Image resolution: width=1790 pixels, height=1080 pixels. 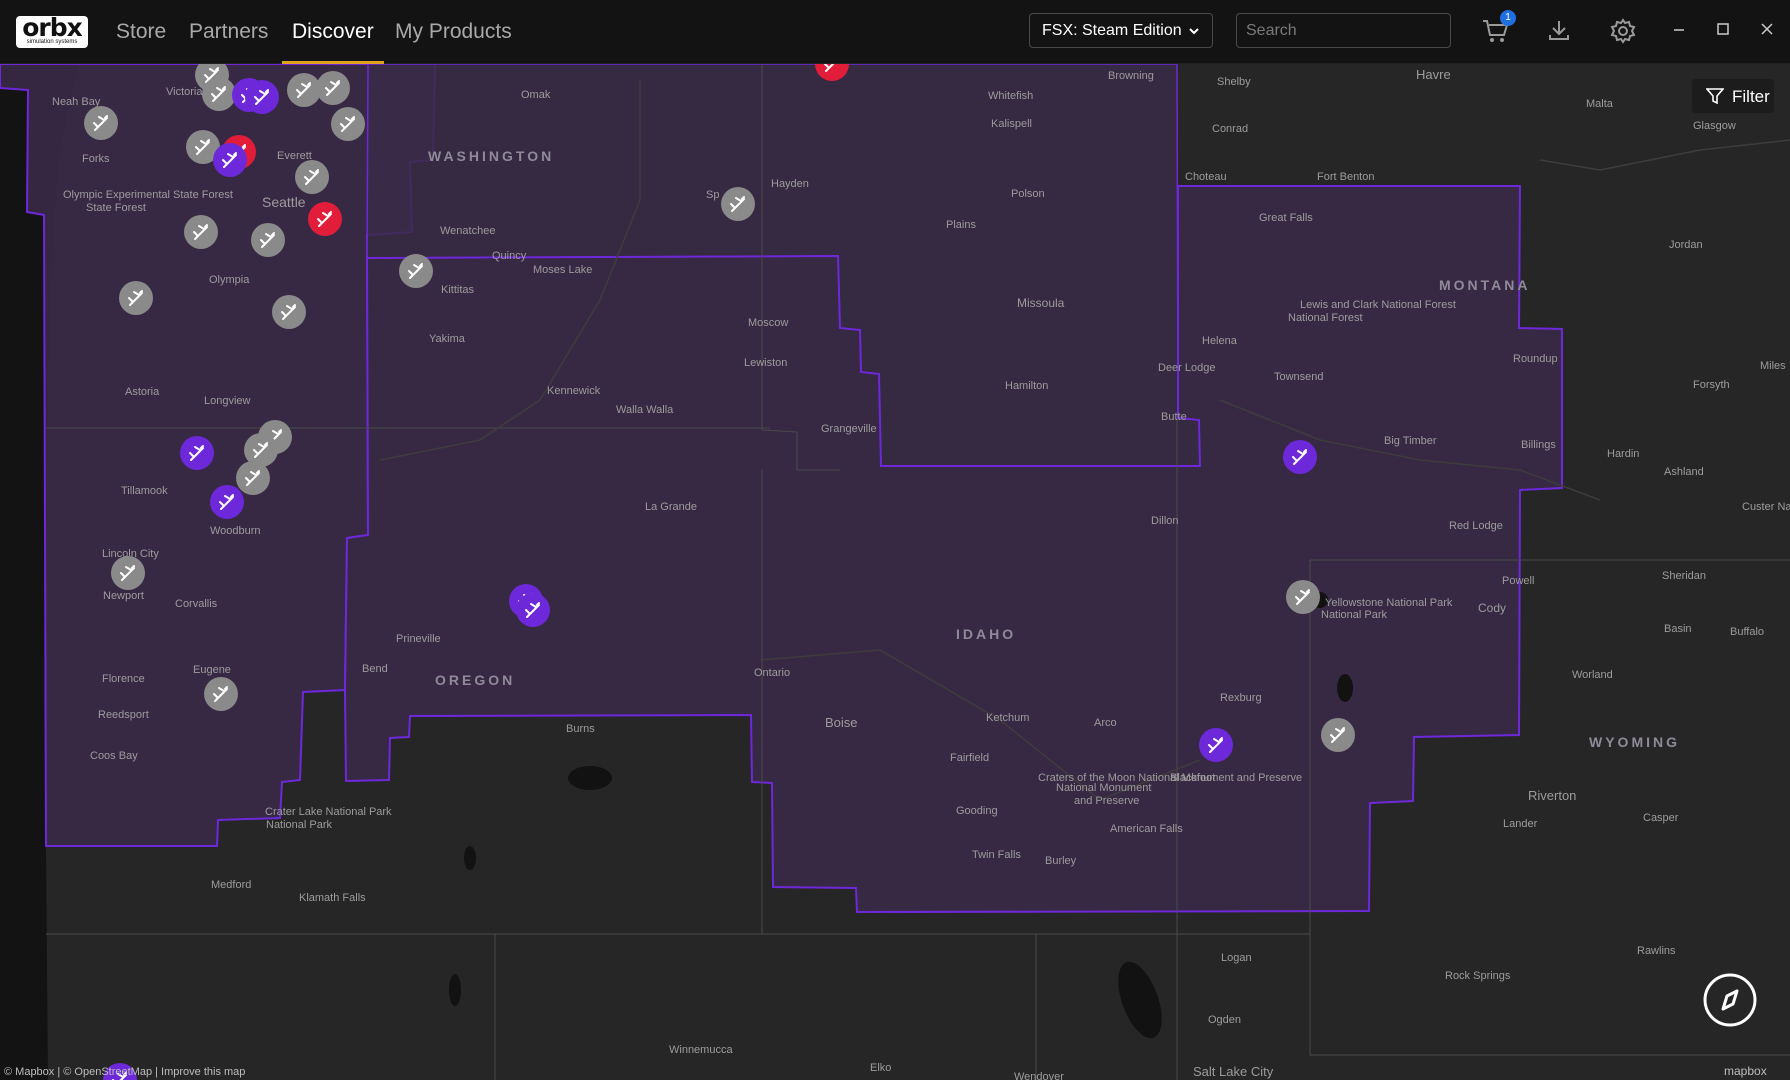 I want to click on place-label: Burns, so click(x=580, y=729).